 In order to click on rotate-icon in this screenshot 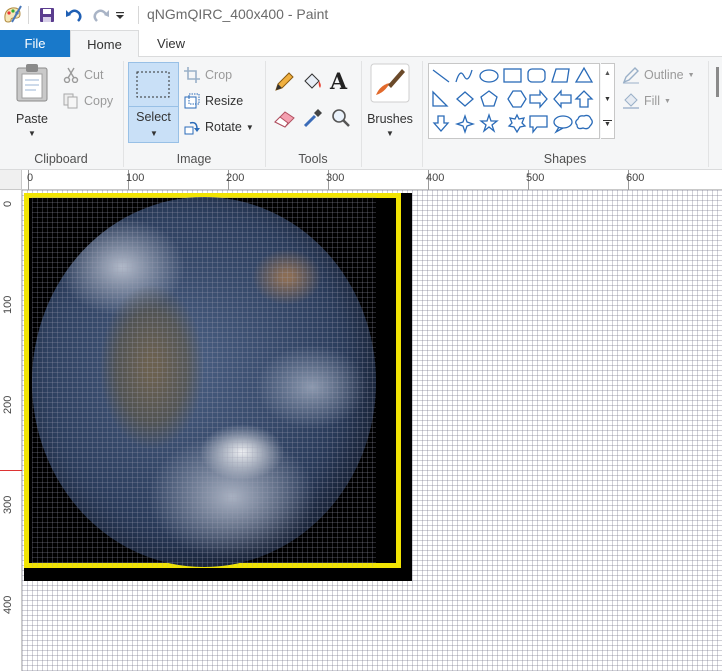, I will do `click(192, 127)`.